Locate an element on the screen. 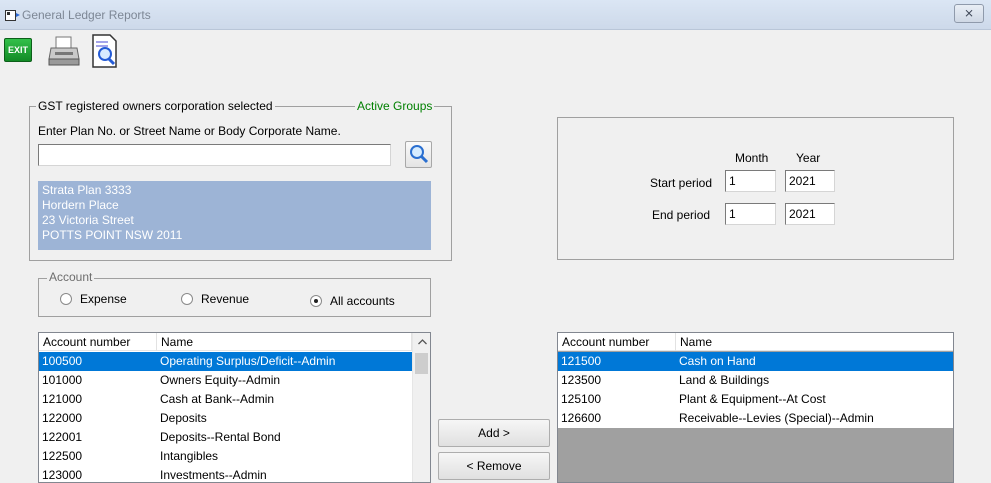 The width and height of the screenshot is (991, 483). print-preview-button is located at coordinates (104, 51).